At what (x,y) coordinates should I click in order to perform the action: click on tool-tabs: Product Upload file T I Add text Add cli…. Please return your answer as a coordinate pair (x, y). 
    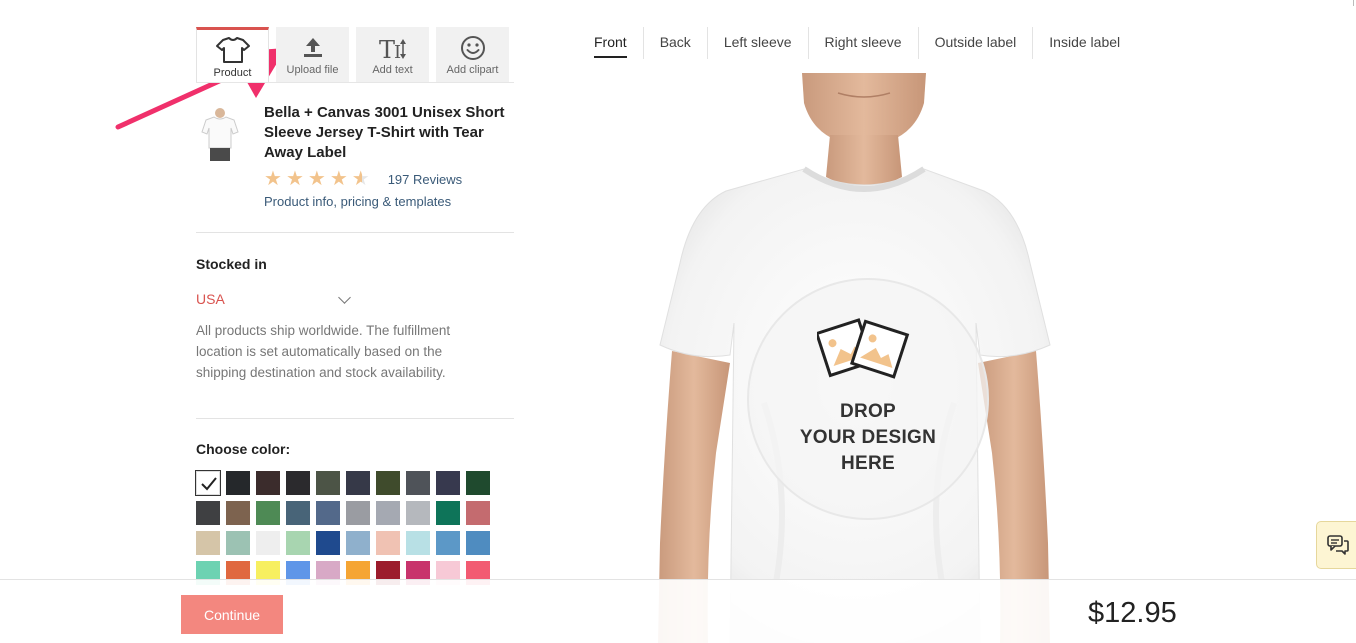
    Looking at the image, I should click on (352, 55).